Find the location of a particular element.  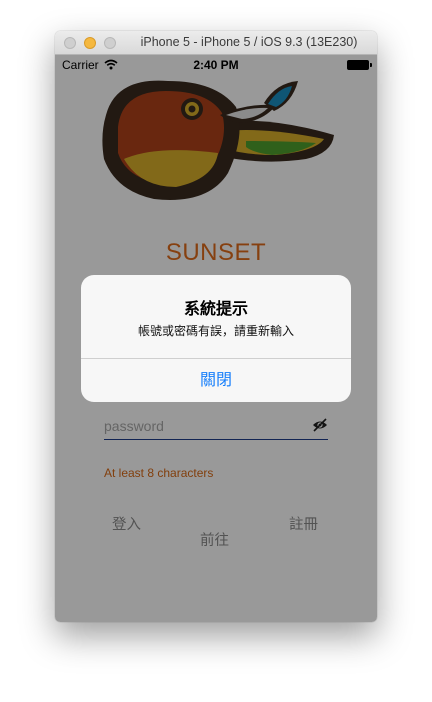

window-titlebar: iPhone 5 - iPhone 5 / iOS 9.3 (13E230) is located at coordinates (216, 43).